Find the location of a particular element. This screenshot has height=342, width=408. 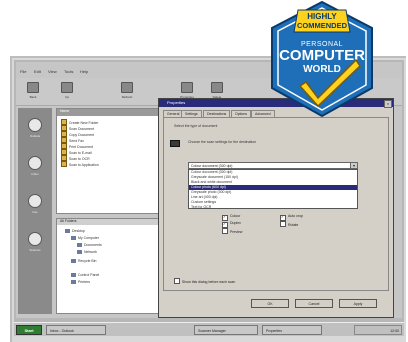

tree-item: Control Panel is located at coordinates (85, 275).